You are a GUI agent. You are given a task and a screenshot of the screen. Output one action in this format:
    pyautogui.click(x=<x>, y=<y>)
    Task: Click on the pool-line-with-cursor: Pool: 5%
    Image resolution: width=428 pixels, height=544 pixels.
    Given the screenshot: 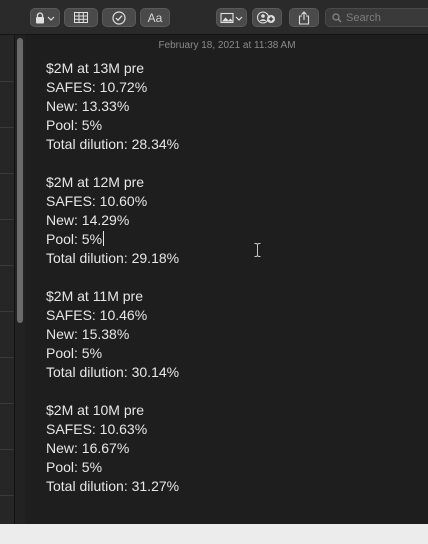 What is the action you would take?
    pyautogui.click(x=112, y=239)
    